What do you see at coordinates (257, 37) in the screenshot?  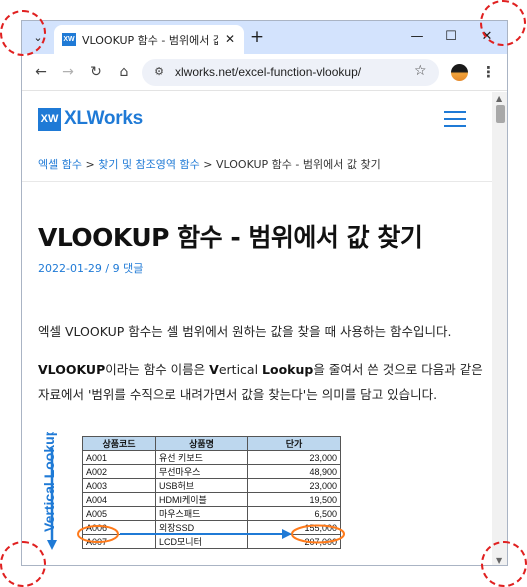 I see `new-tab-button: +` at bounding box center [257, 37].